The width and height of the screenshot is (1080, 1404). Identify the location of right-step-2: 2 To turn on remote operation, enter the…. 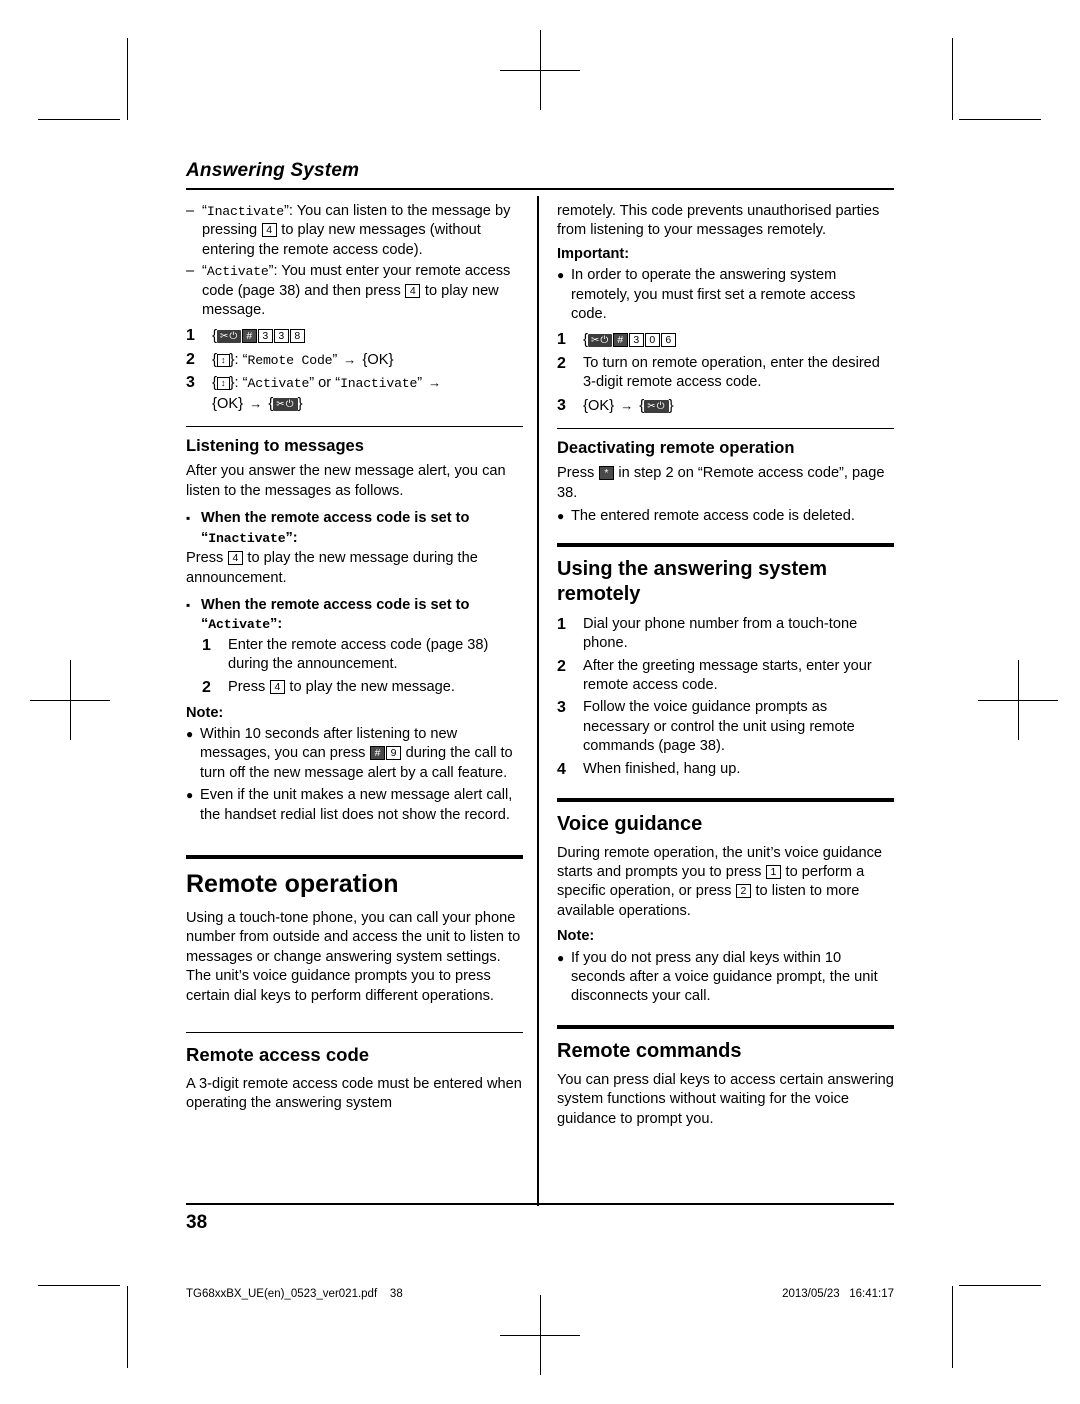
(725, 373).